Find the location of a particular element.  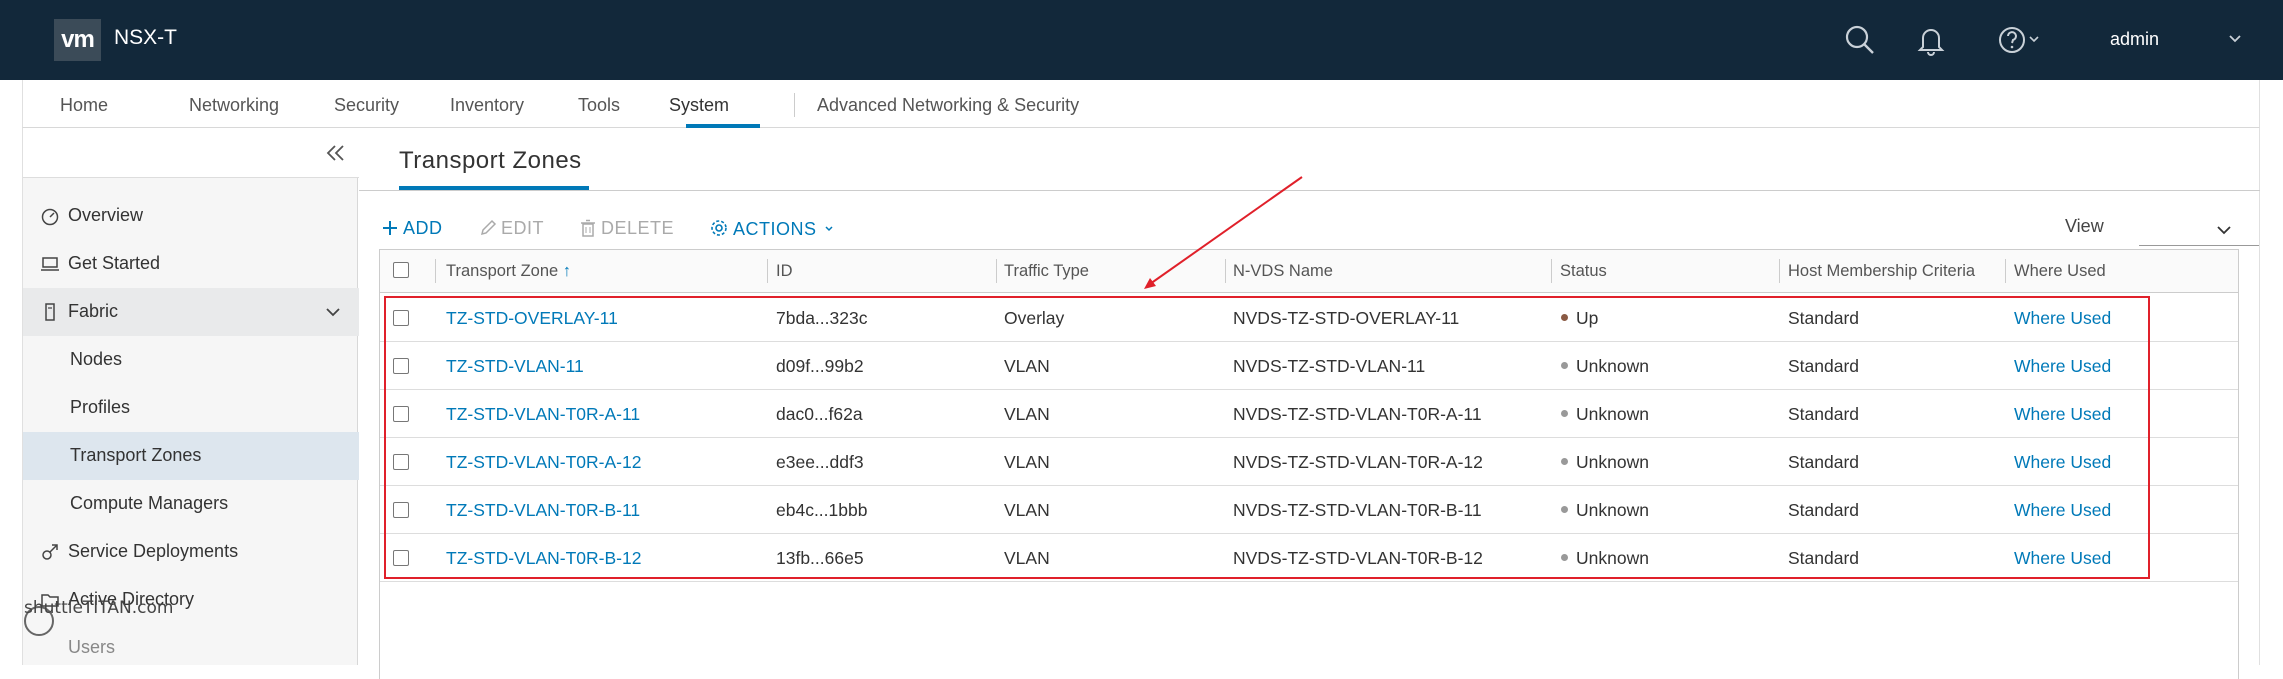

sidebar-item-nodes: Nodes is located at coordinates (191, 360).